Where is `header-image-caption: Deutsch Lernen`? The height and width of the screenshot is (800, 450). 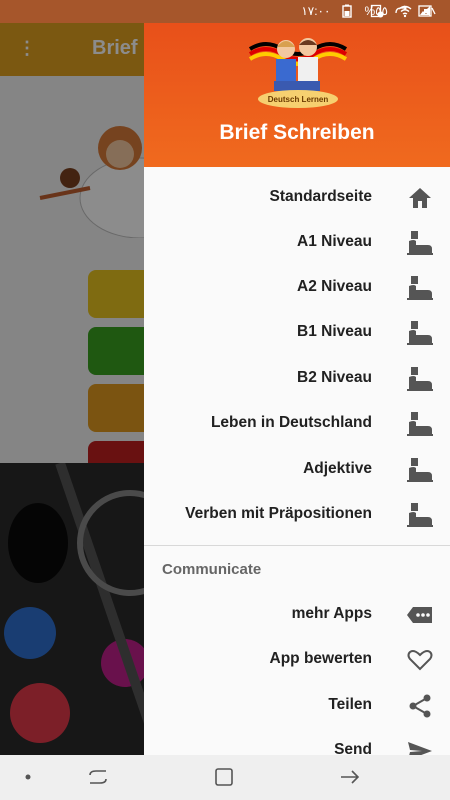 header-image-caption: Deutsch Lernen is located at coordinates (298, 99).